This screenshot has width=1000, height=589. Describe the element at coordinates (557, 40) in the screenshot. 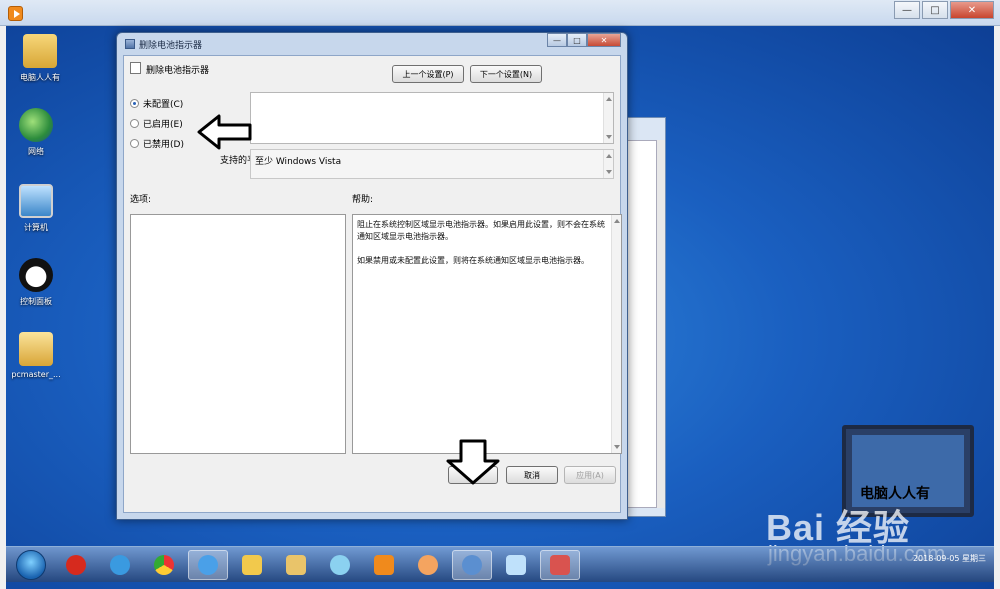

I see `dialog-minimize-button: —` at that location.